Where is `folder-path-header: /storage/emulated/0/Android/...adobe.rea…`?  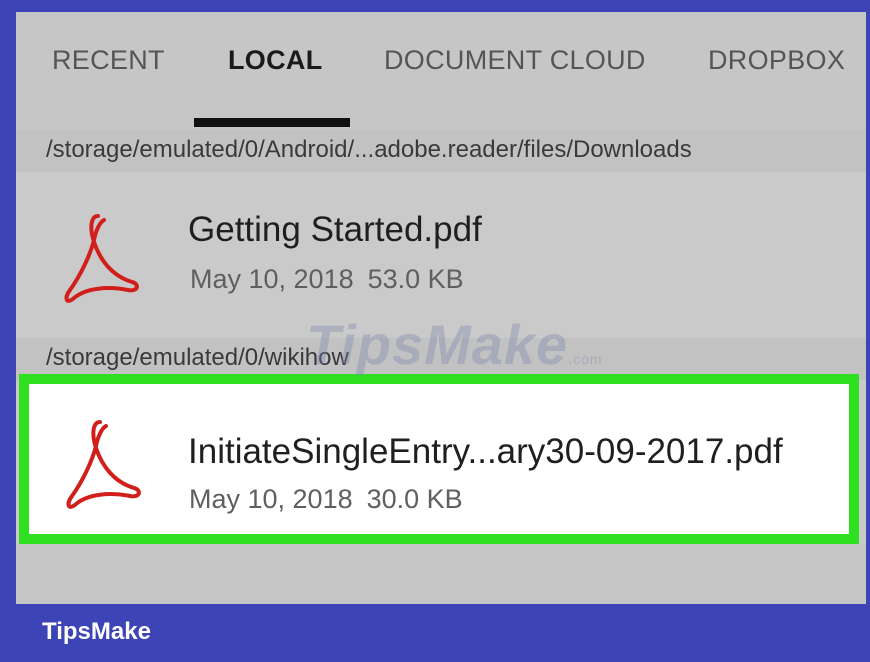 folder-path-header: /storage/emulated/0/Android/...adobe.rea… is located at coordinates (441, 151).